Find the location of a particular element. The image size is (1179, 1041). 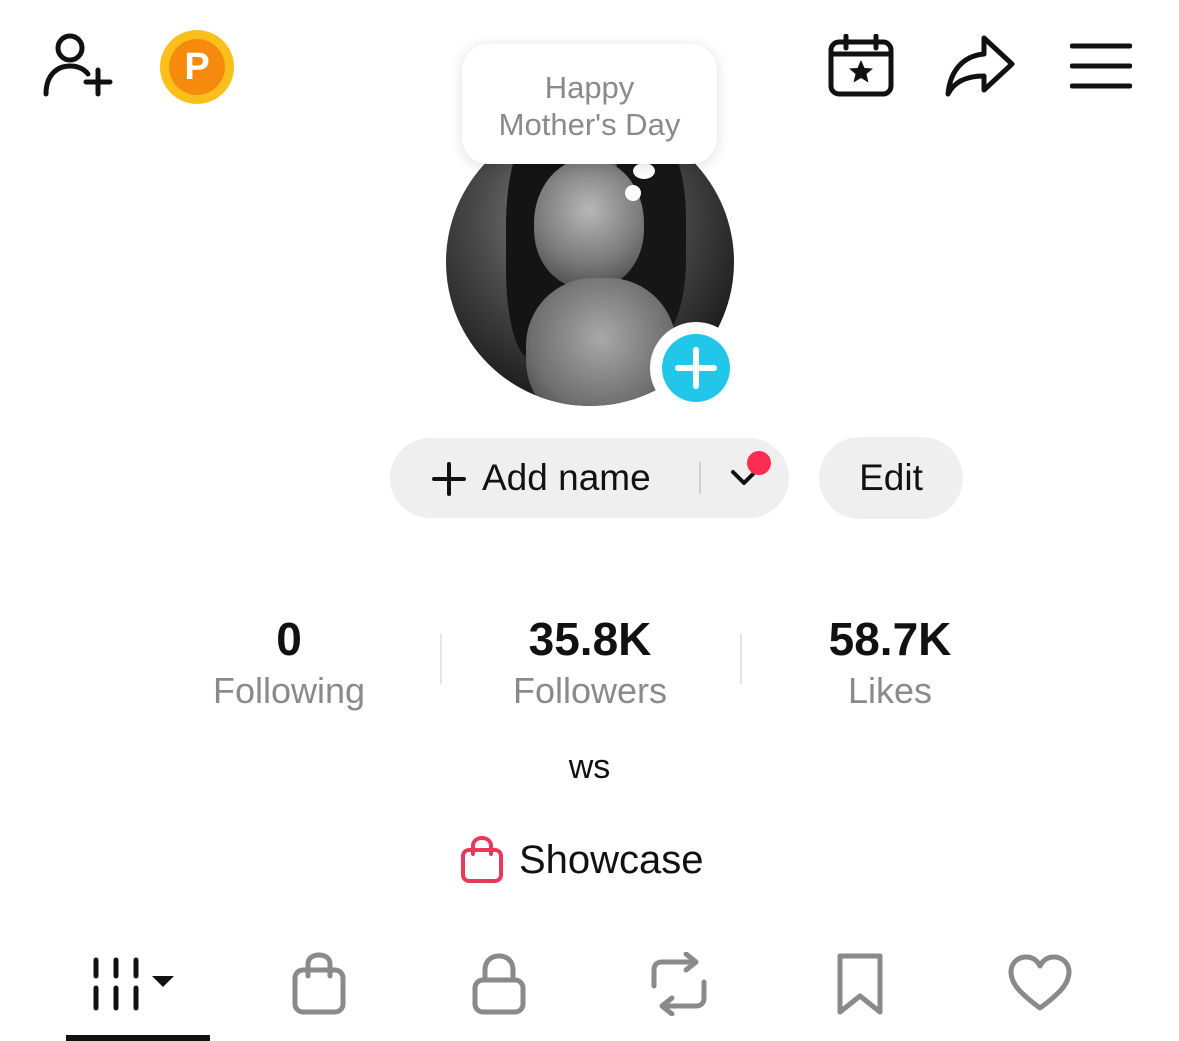

tab-liked is located at coordinates (1040, 991).